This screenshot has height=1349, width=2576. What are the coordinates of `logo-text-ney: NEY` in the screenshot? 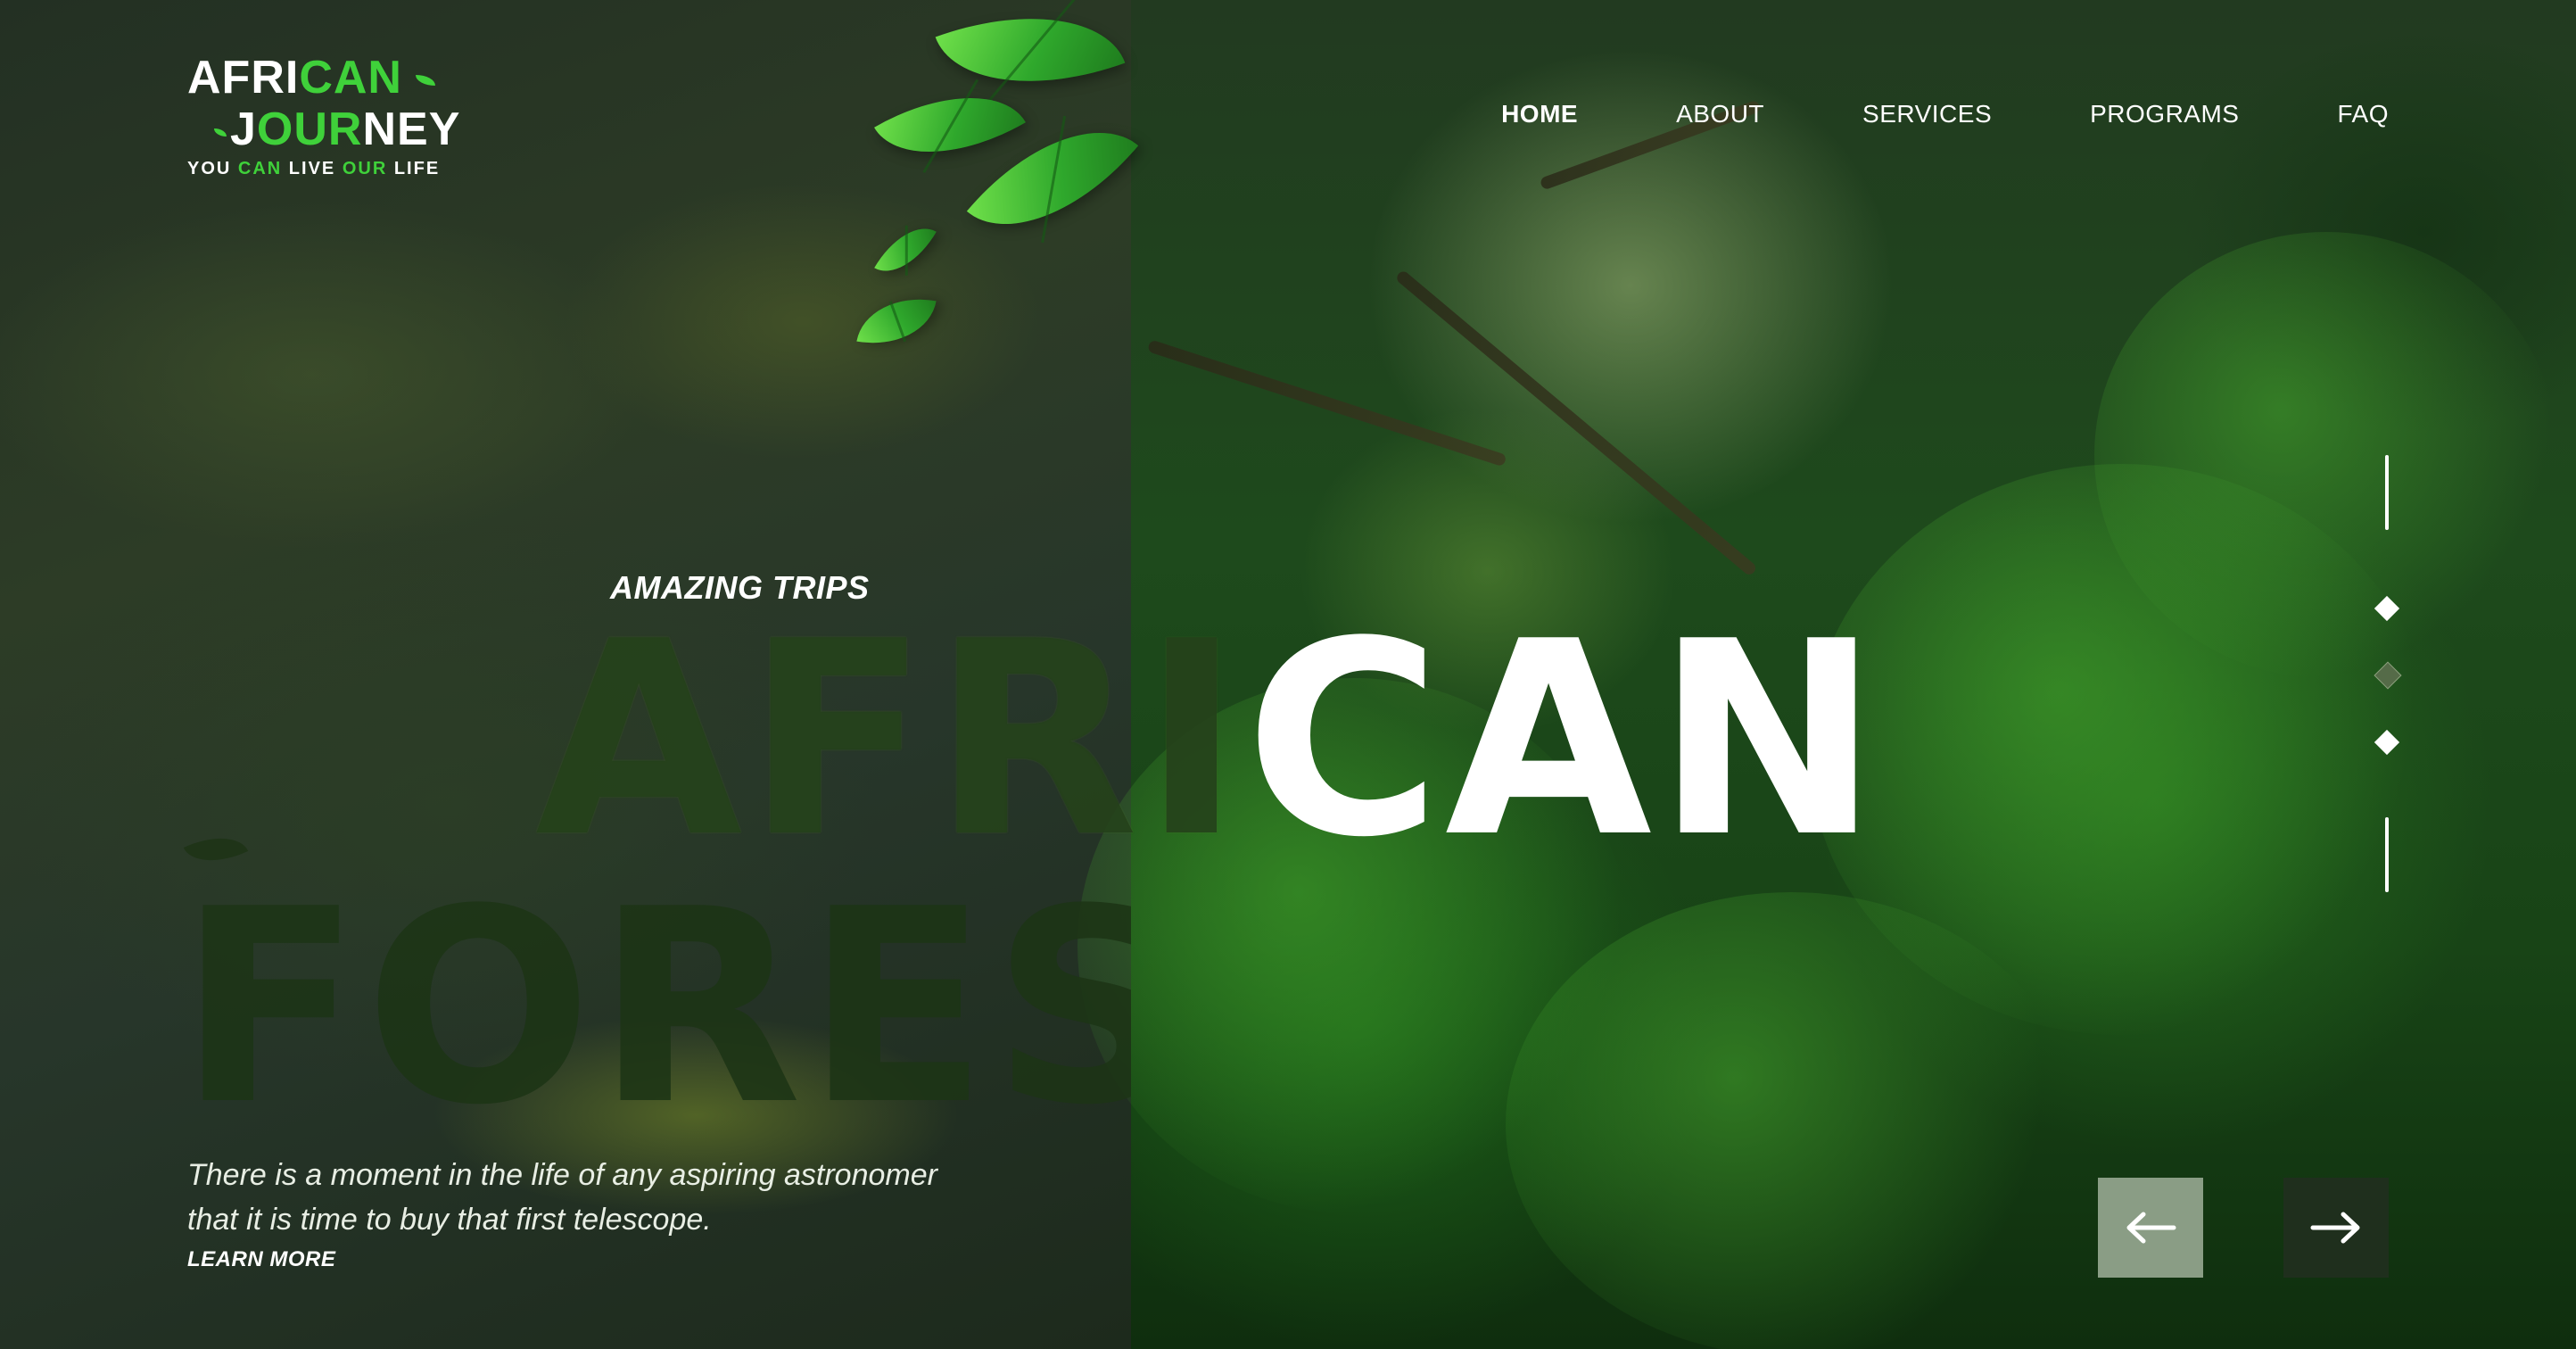 It's located at (412, 129).